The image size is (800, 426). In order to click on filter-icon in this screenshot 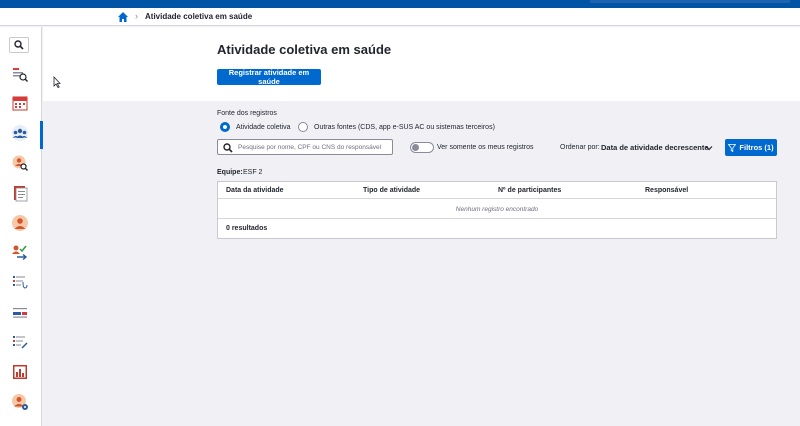, I will do `click(732, 147)`.